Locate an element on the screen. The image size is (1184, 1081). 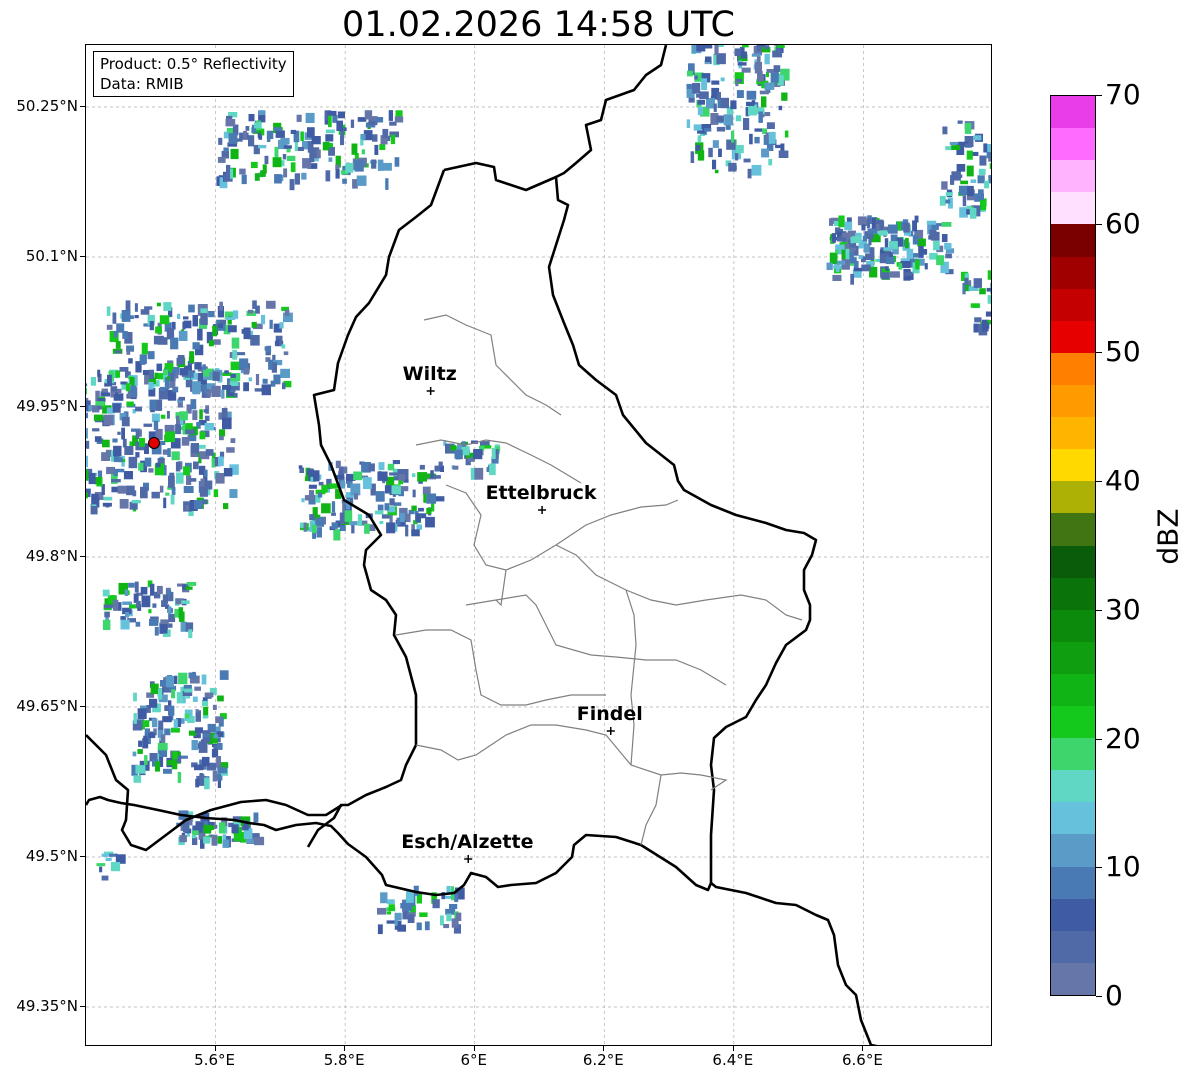
lat-tick-label: 50.25°N is located at coordinates (47, 106).